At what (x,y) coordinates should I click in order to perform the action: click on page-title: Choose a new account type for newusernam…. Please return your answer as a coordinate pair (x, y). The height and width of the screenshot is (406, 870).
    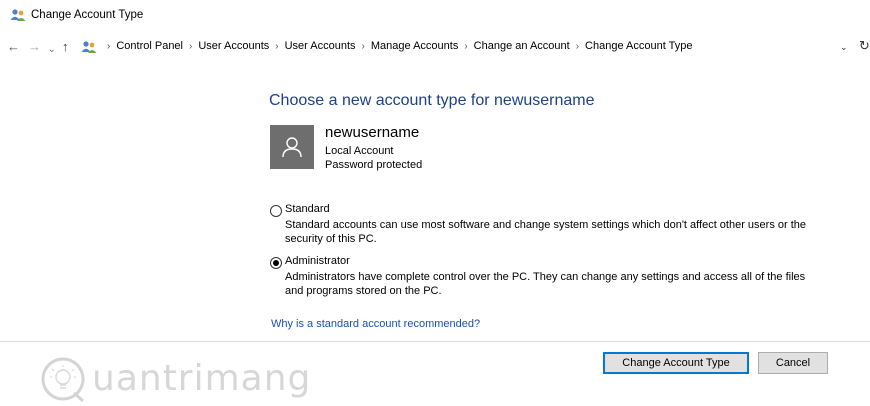
    Looking at the image, I should click on (432, 100).